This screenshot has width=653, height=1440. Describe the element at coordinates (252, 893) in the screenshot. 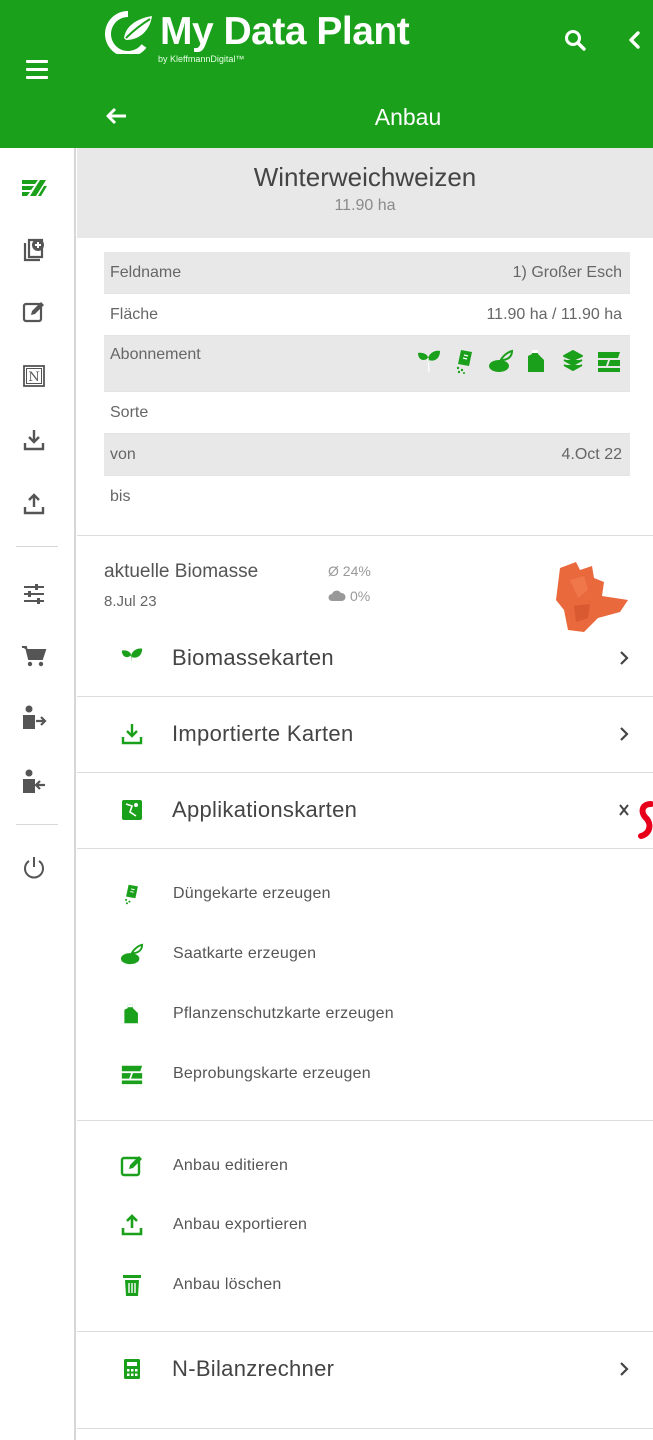

I see `action-label: Düngekarte erzeugen` at that location.